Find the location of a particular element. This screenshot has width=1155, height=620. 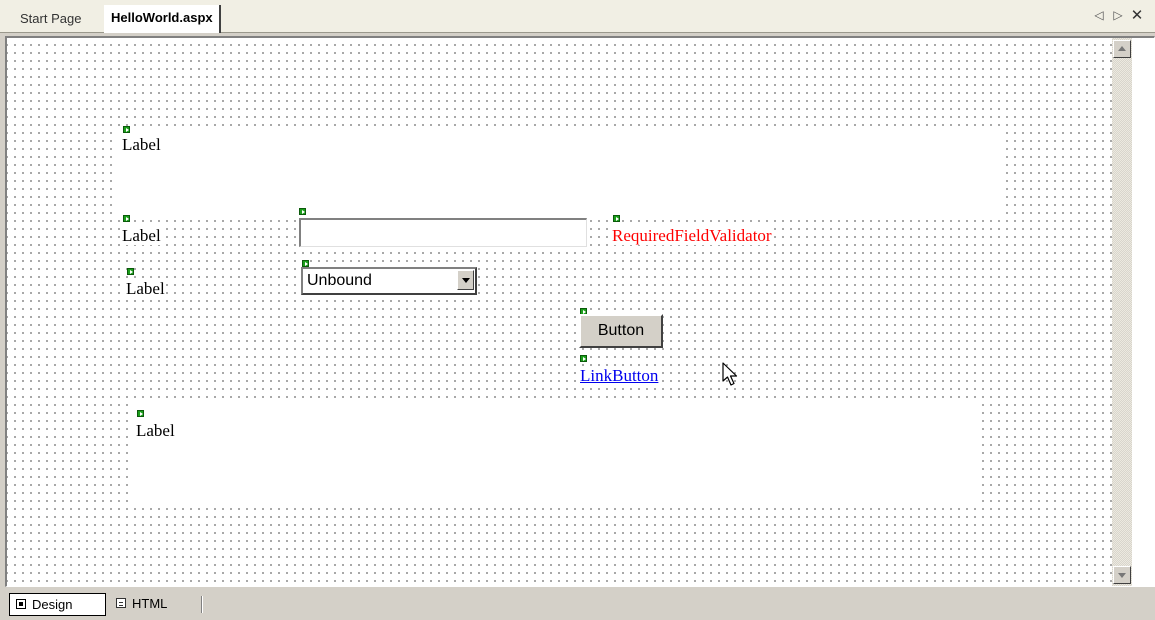

scroll-tabs-left-icon: ◁ is located at coordinates (1099, 15).